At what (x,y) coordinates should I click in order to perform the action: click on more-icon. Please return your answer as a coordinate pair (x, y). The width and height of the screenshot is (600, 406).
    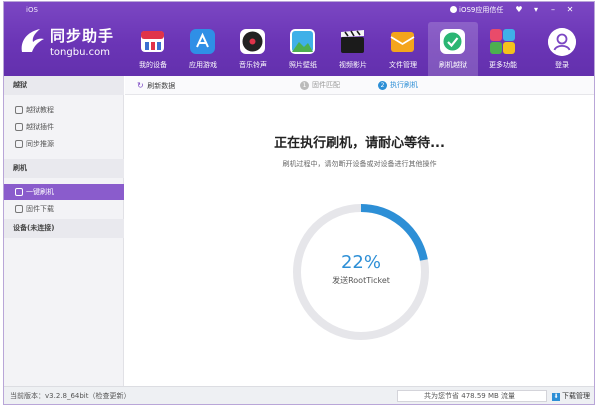
    Looking at the image, I should click on (502, 41).